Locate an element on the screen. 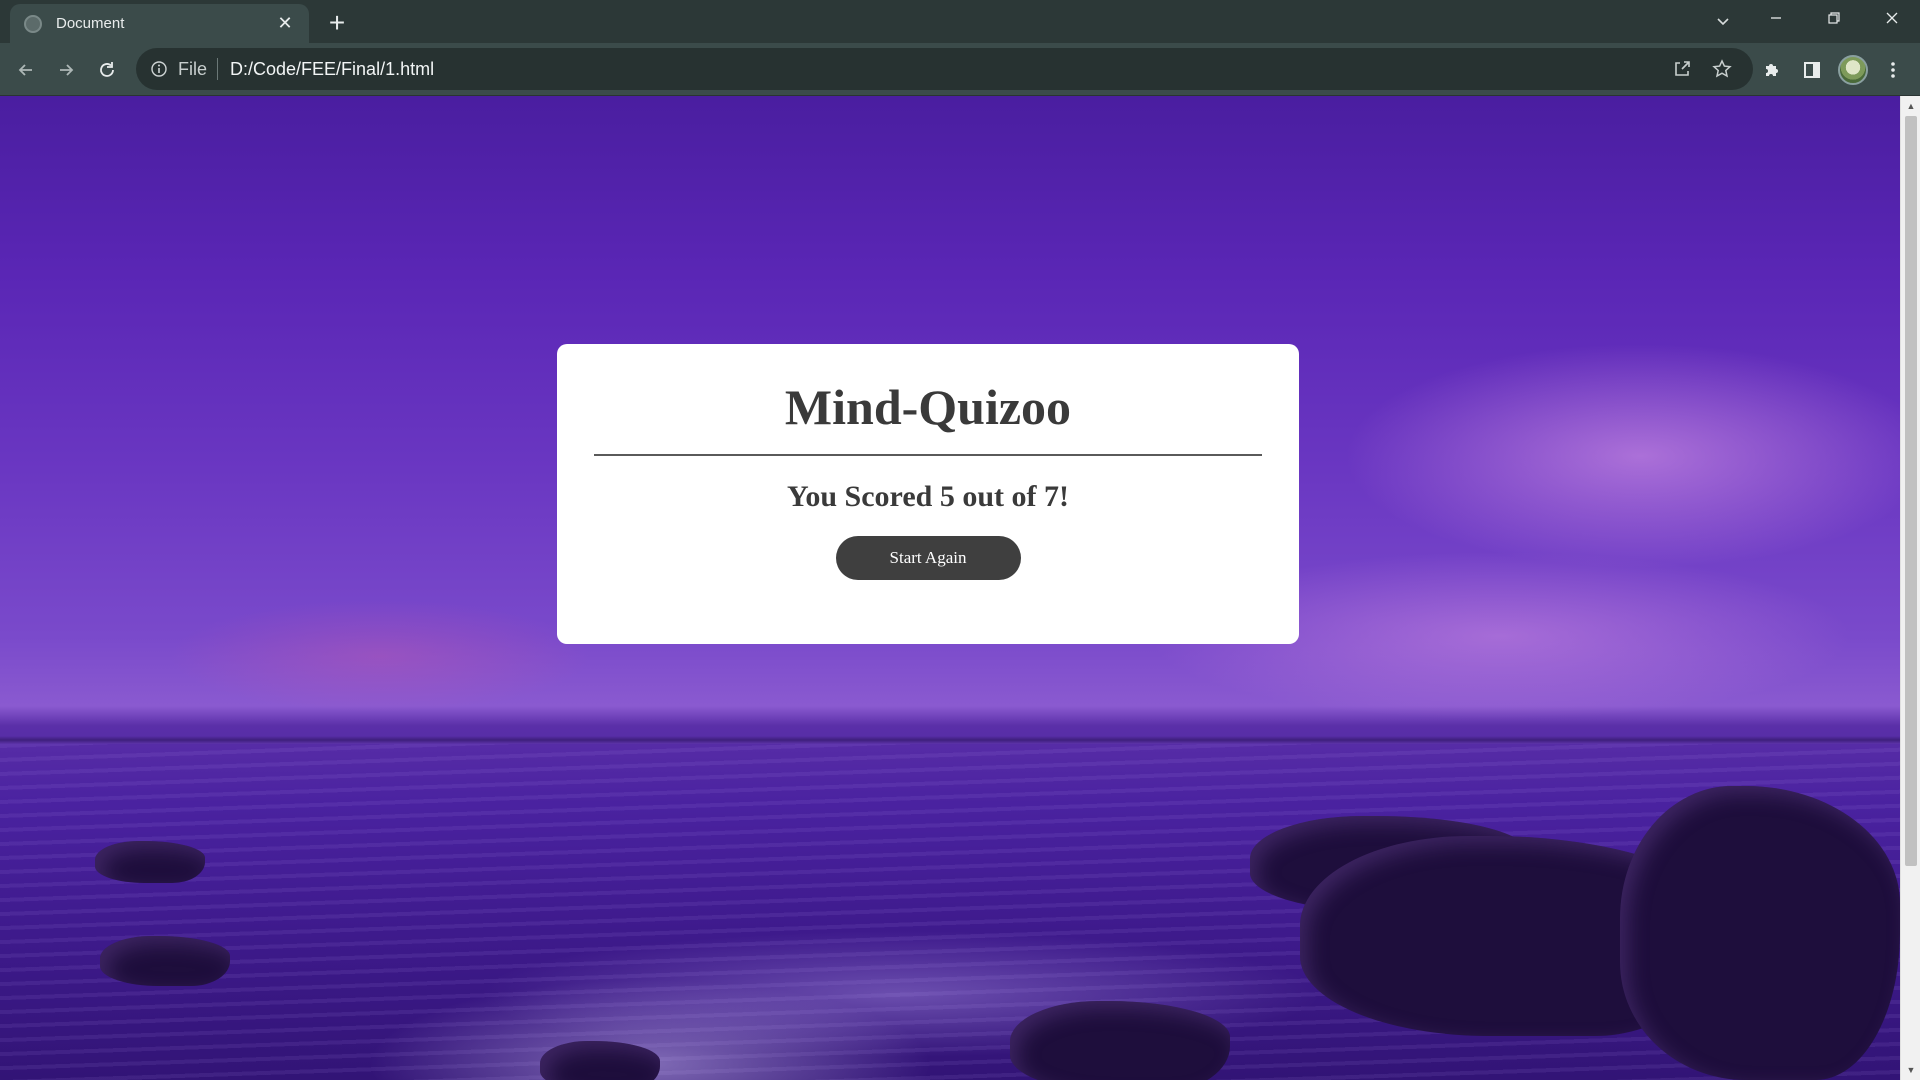 The image size is (1920, 1080). arrow-left-icon is located at coordinates (26, 70).